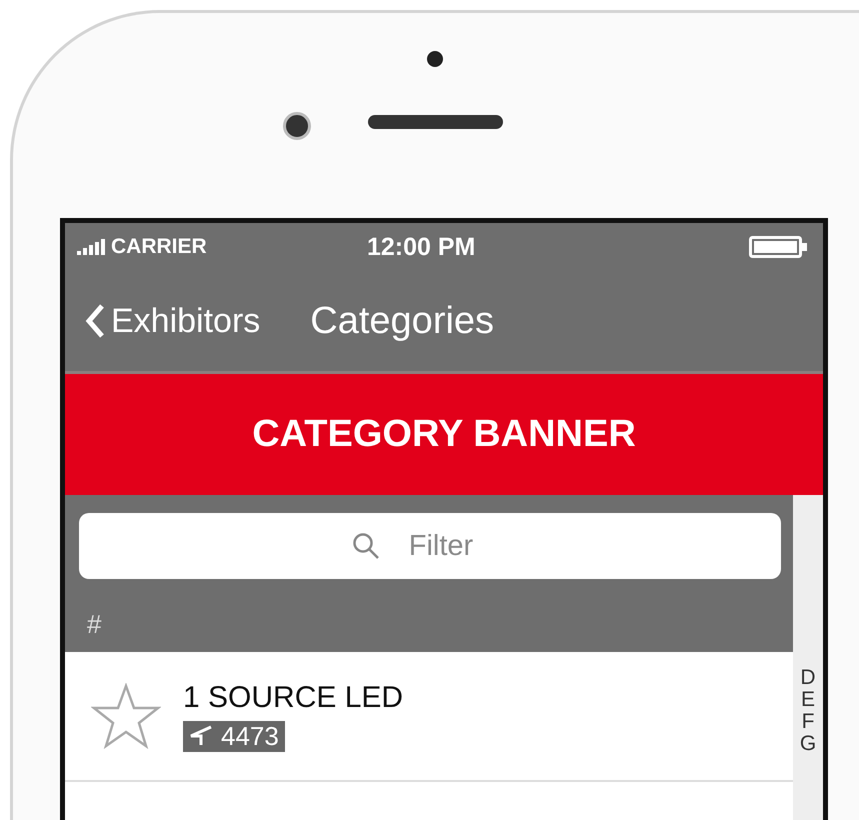  What do you see at coordinates (807, 700) in the screenshot?
I see `index-letter: E` at bounding box center [807, 700].